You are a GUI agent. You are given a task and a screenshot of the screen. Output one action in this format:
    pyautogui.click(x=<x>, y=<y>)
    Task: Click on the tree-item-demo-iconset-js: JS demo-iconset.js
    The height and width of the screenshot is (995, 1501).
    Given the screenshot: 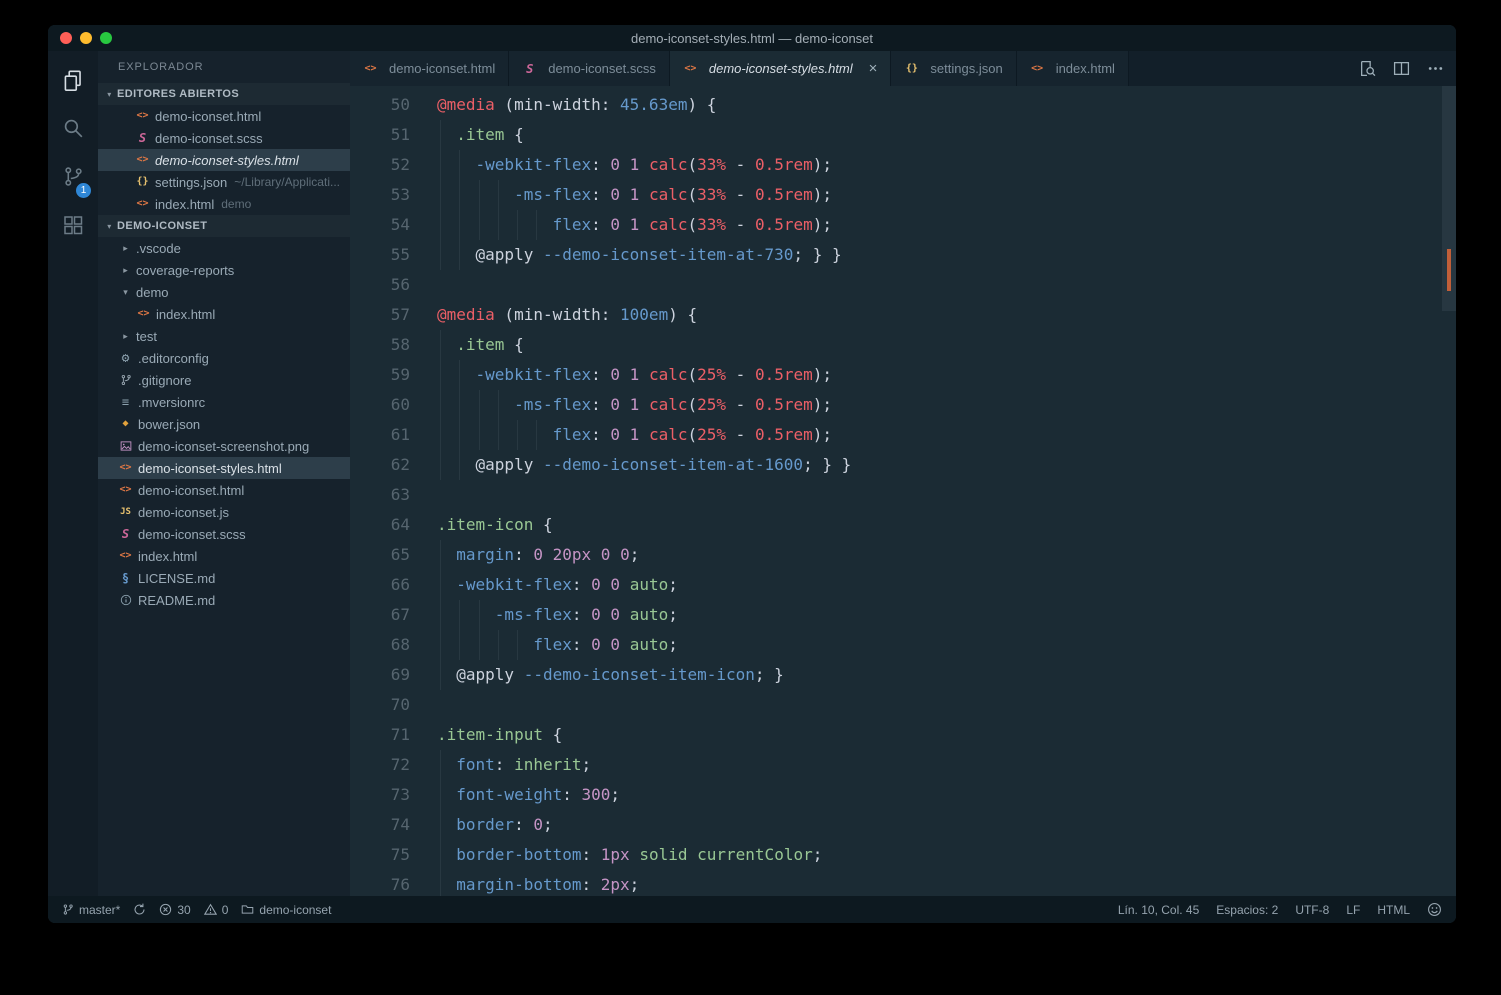 What is the action you would take?
    pyautogui.click(x=224, y=512)
    